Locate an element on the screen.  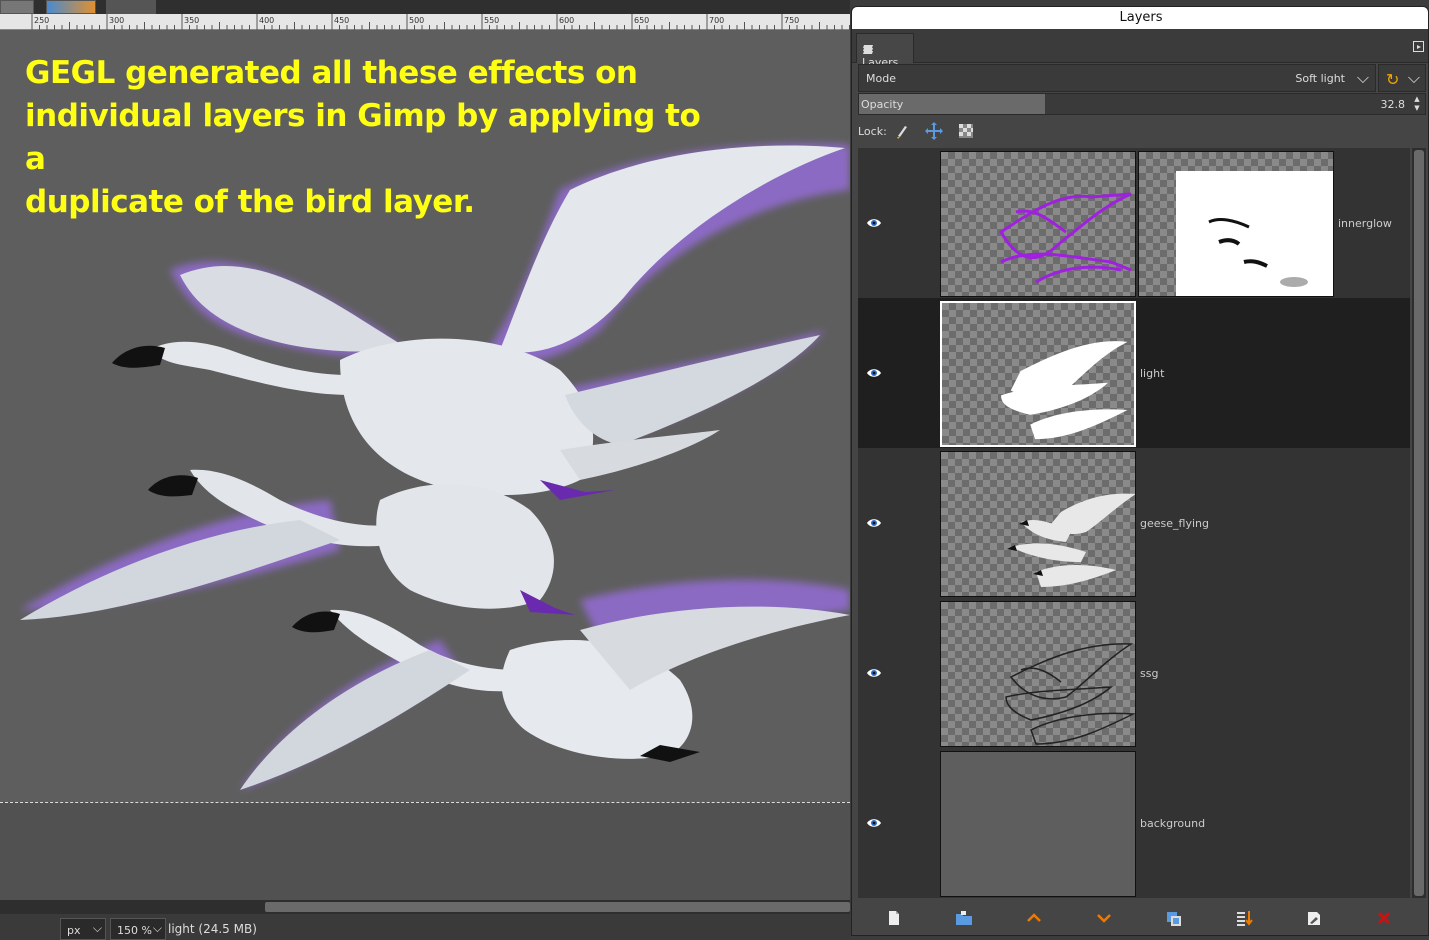
opacity-value: 32.8 is located at coordinates (1393, 104).